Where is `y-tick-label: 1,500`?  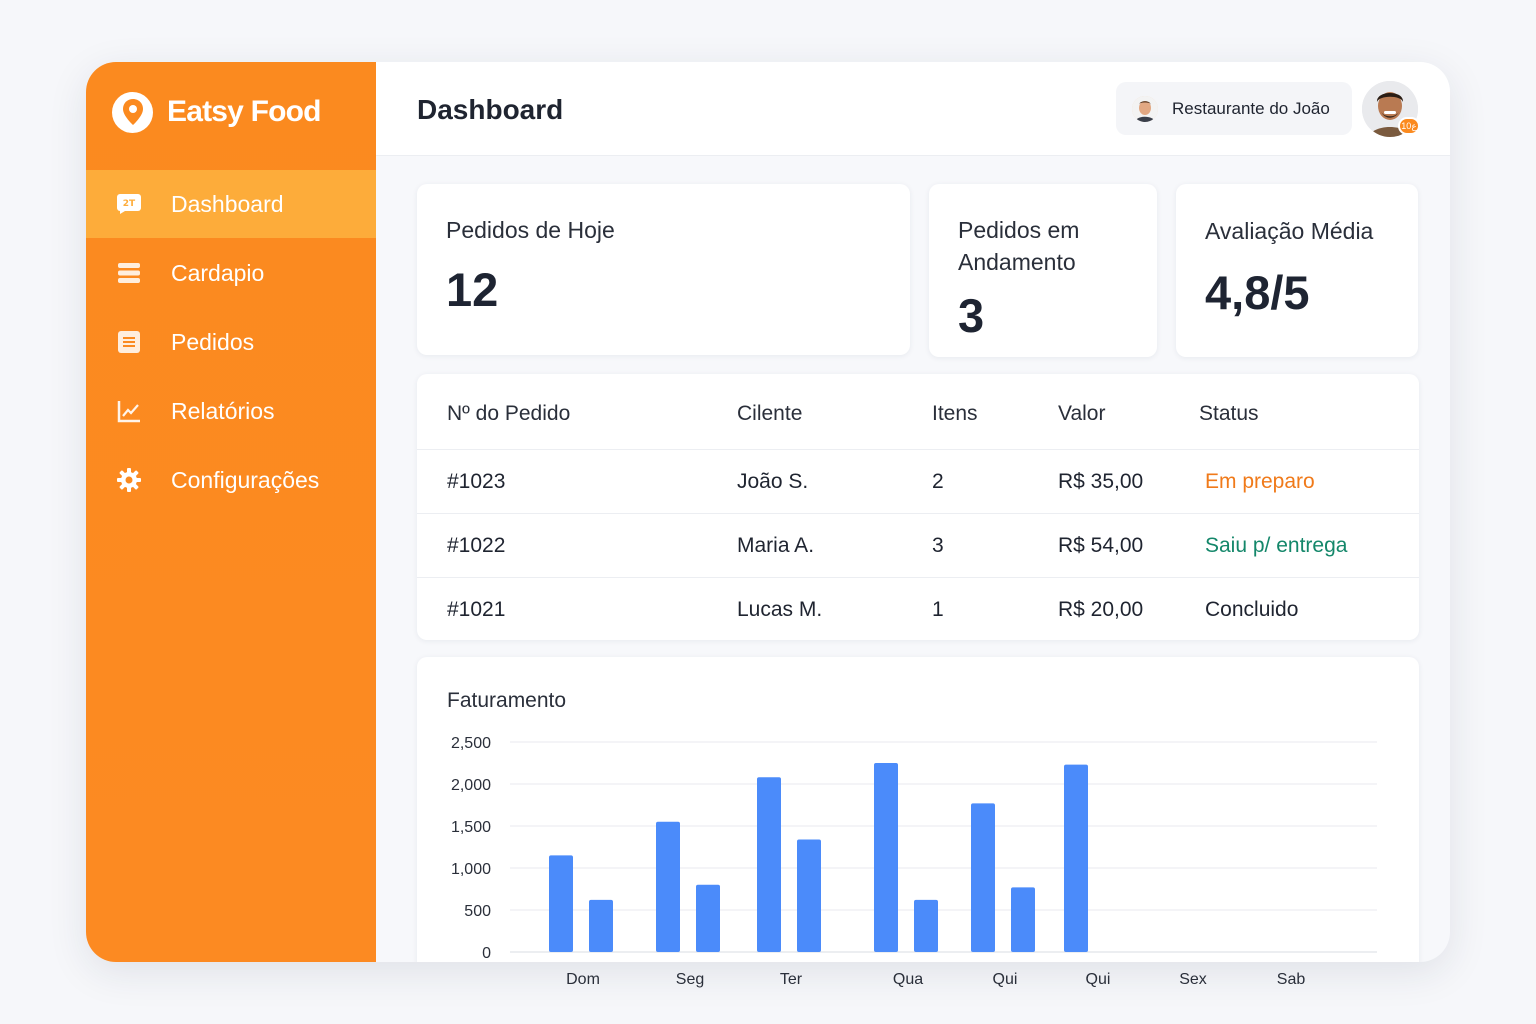 y-tick-label: 1,500 is located at coordinates (471, 827).